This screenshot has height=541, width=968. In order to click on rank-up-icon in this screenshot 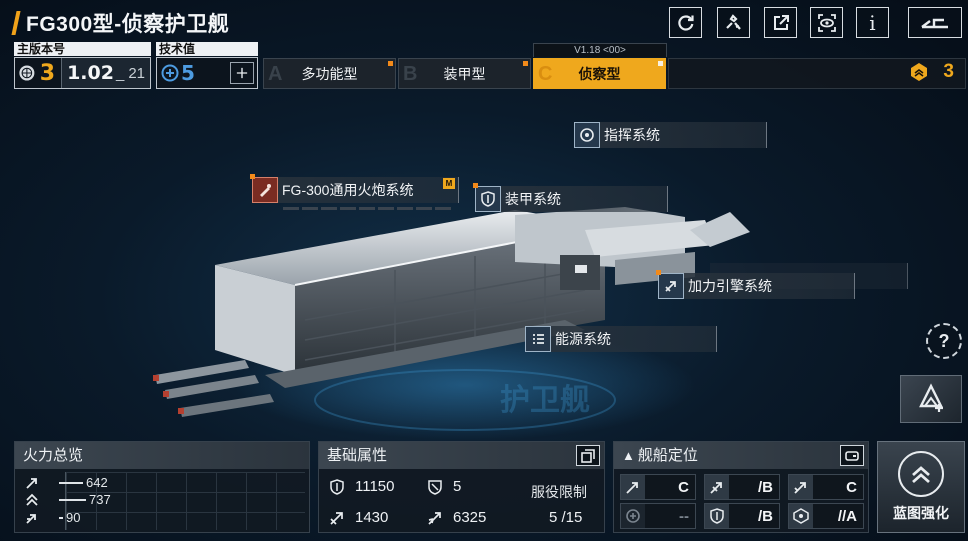, I will do `click(931, 397)`.